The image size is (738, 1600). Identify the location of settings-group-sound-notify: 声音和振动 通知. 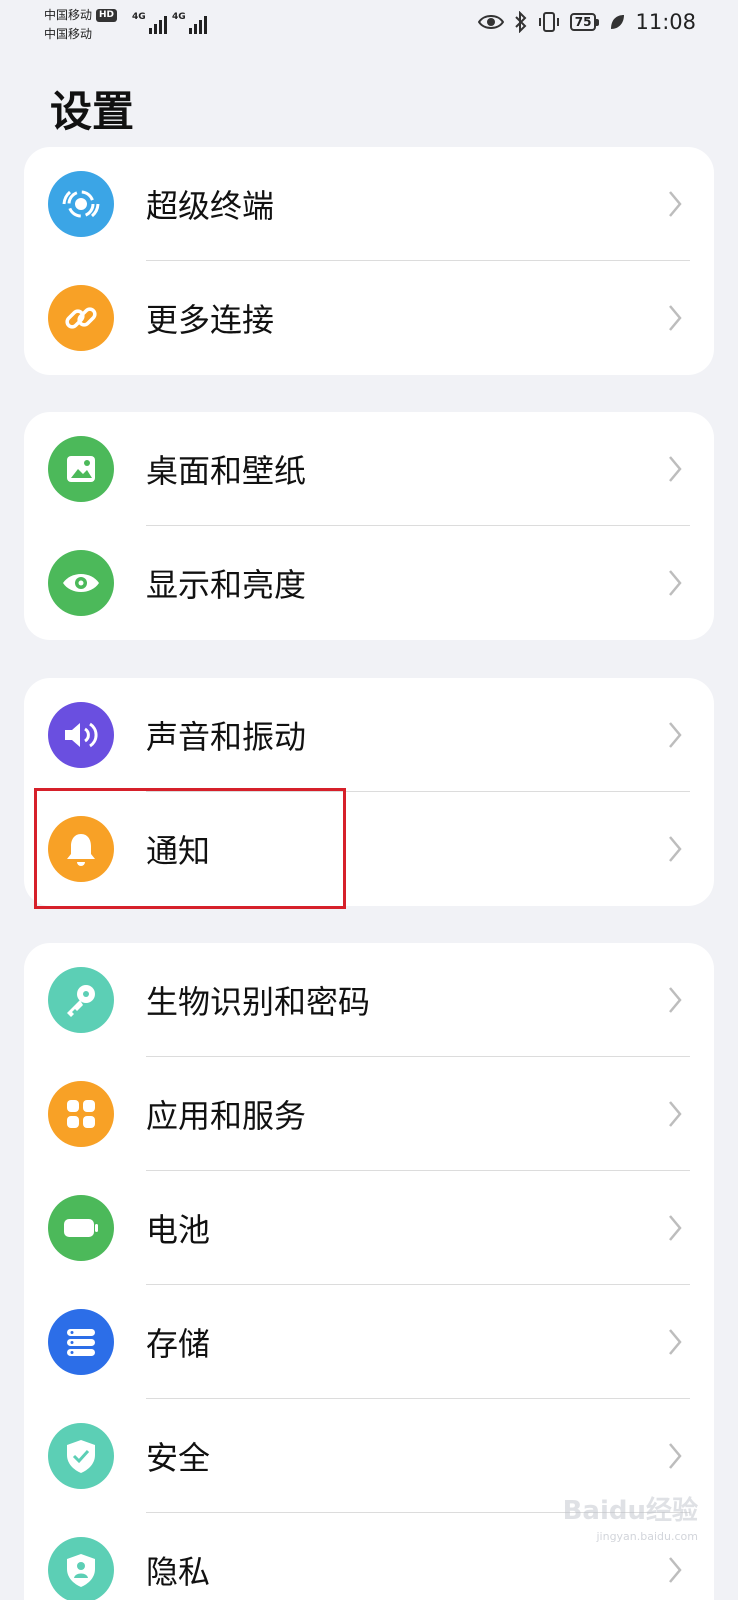
(369, 792).